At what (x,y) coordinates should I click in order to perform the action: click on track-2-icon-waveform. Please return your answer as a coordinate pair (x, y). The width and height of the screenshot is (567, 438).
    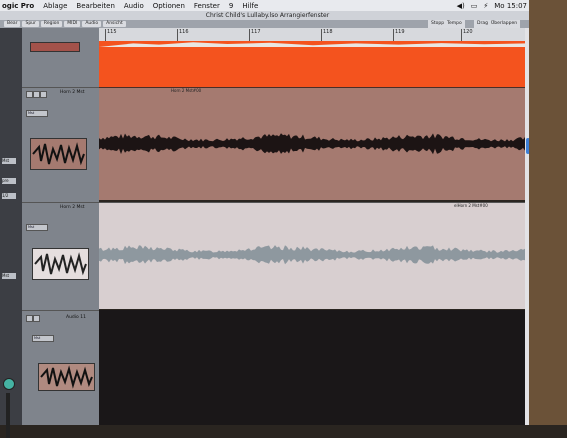
    Looking at the image, I should click on (58, 154).